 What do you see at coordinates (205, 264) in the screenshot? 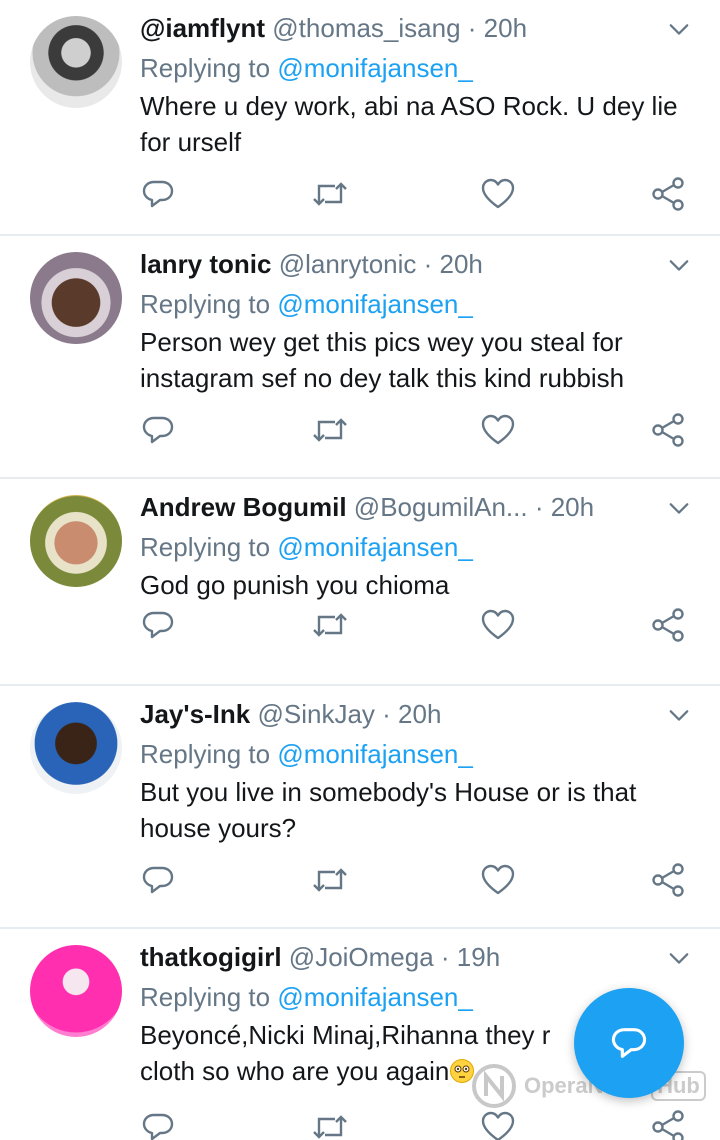
I see `display-name: lanry tonic` at bounding box center [205, 264].